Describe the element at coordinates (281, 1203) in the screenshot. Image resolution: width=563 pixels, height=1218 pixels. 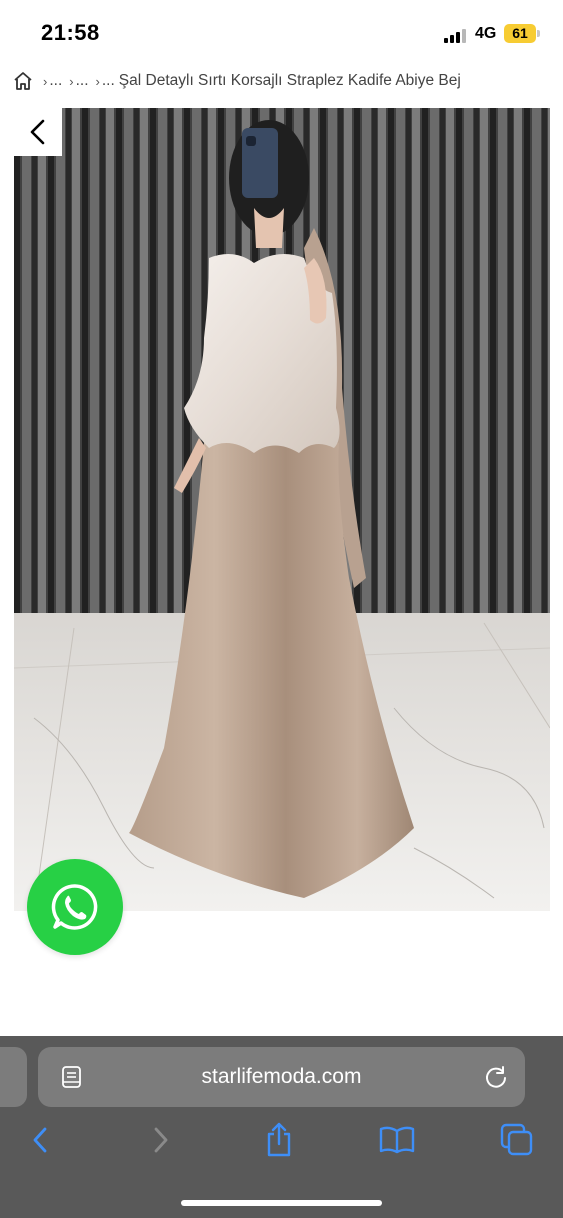
I see `home-indicator` at that location.